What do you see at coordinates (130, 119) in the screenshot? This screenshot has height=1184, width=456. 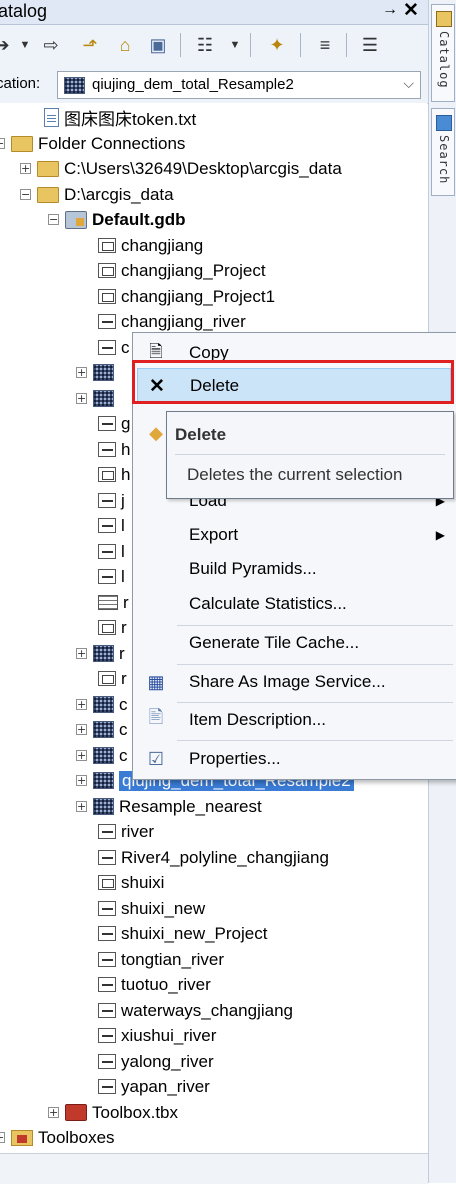 I see `tree-item-label: 图床图床token.txt` at bounding box center [130, 119].